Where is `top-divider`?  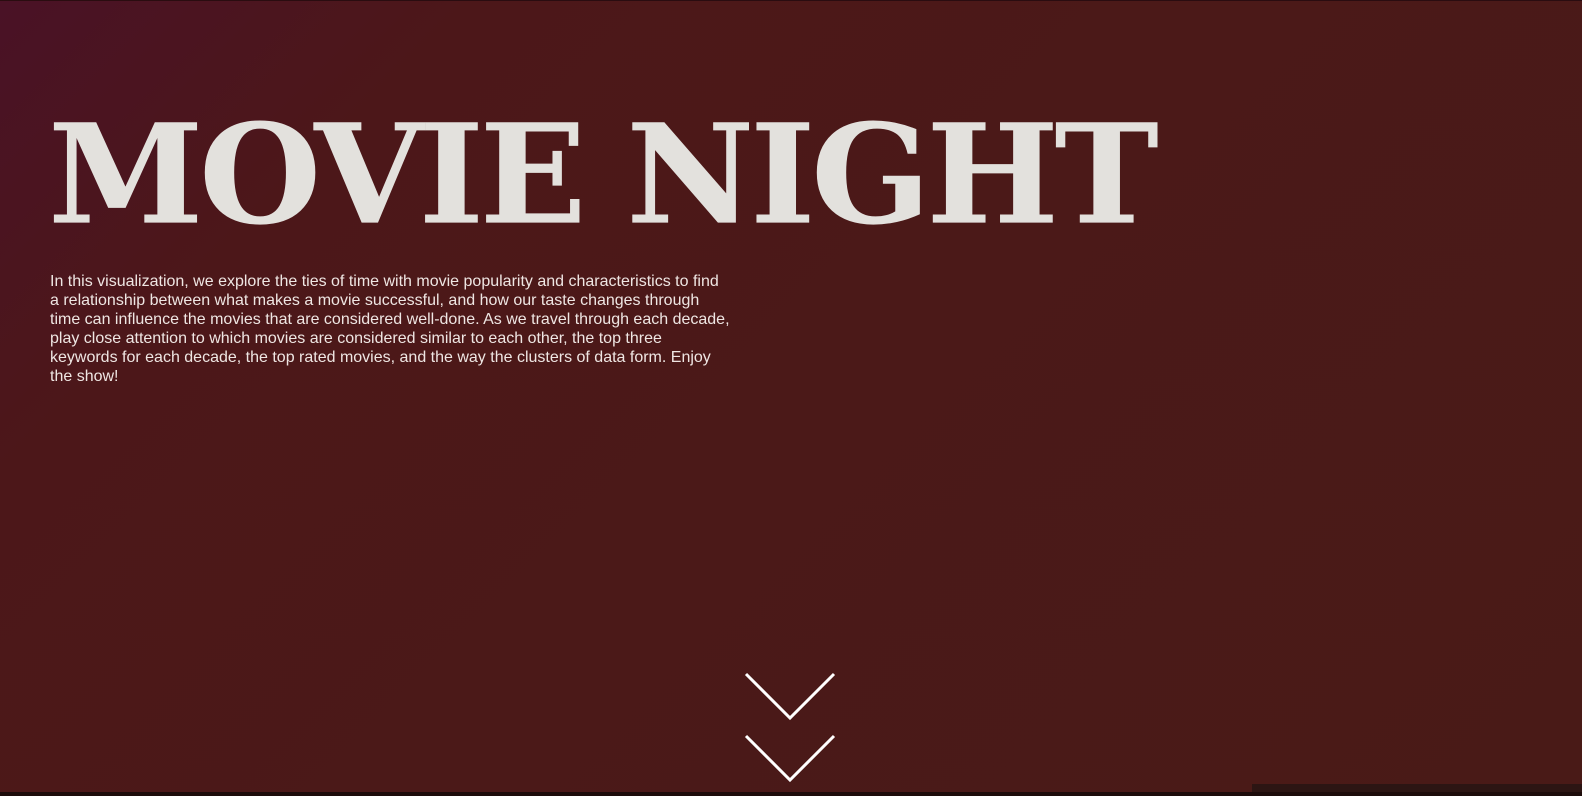
top-divider is located at coordinates (791, 0).